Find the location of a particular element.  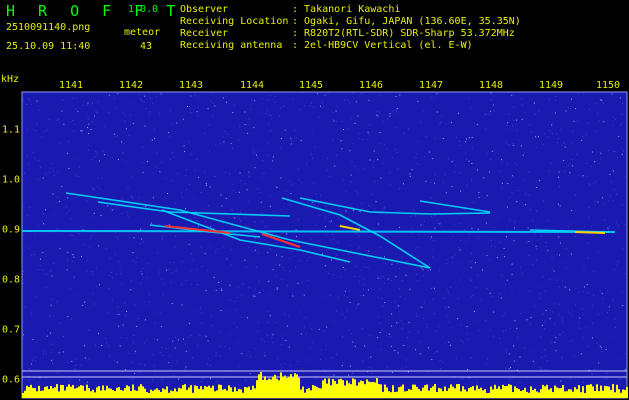

time-tick: 1149 is located at coordinates (551, 85).